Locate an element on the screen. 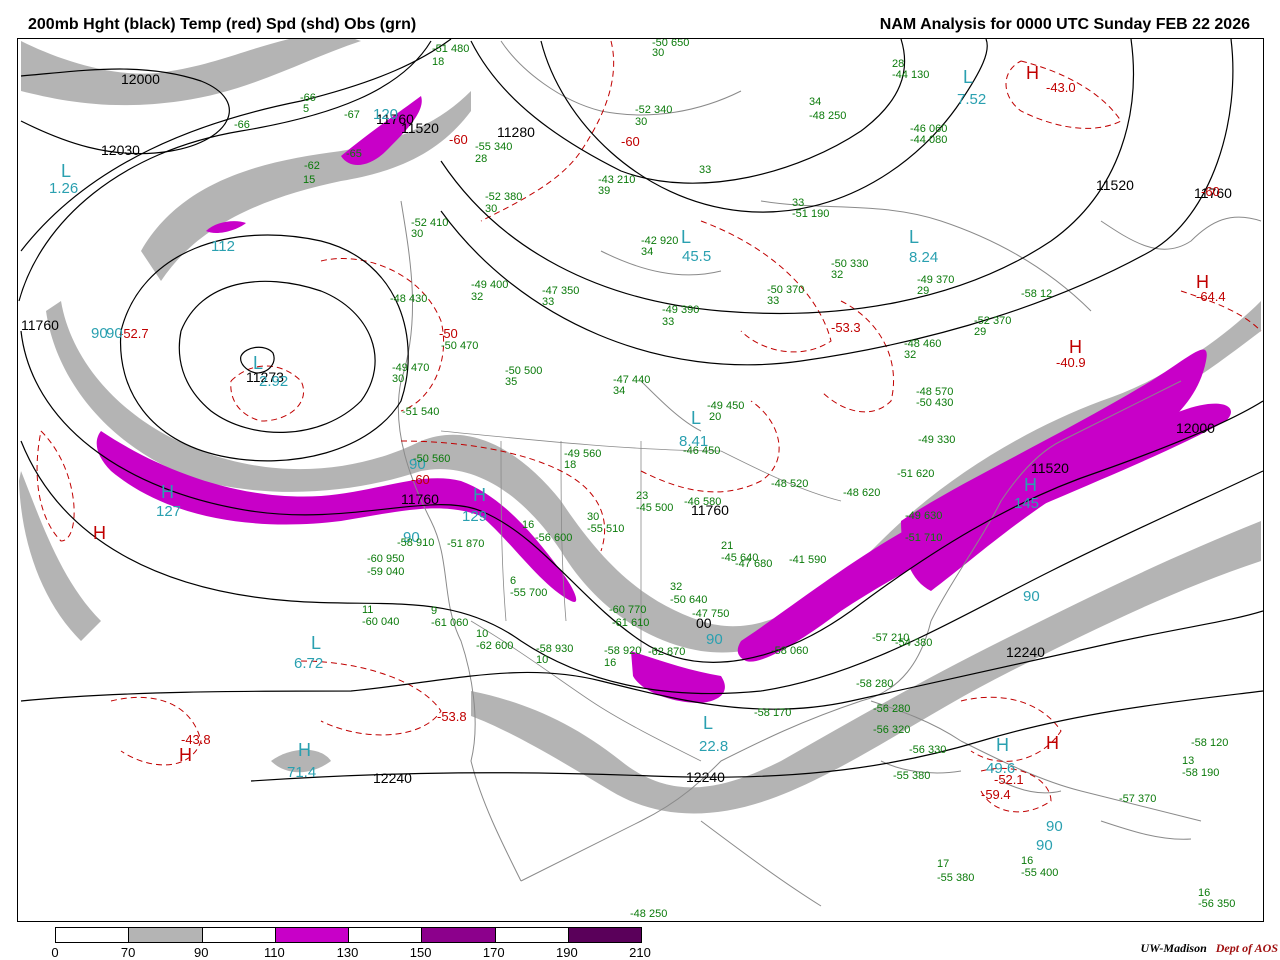 The image size is (1280, 960). station-observation: -59 040 is located at coordinates (385, 572).